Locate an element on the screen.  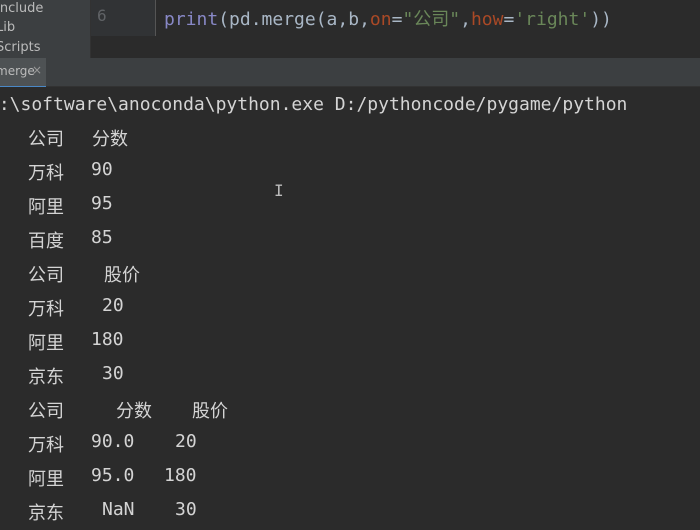
run-tab-label: merge is located at coordinates (17, 71).